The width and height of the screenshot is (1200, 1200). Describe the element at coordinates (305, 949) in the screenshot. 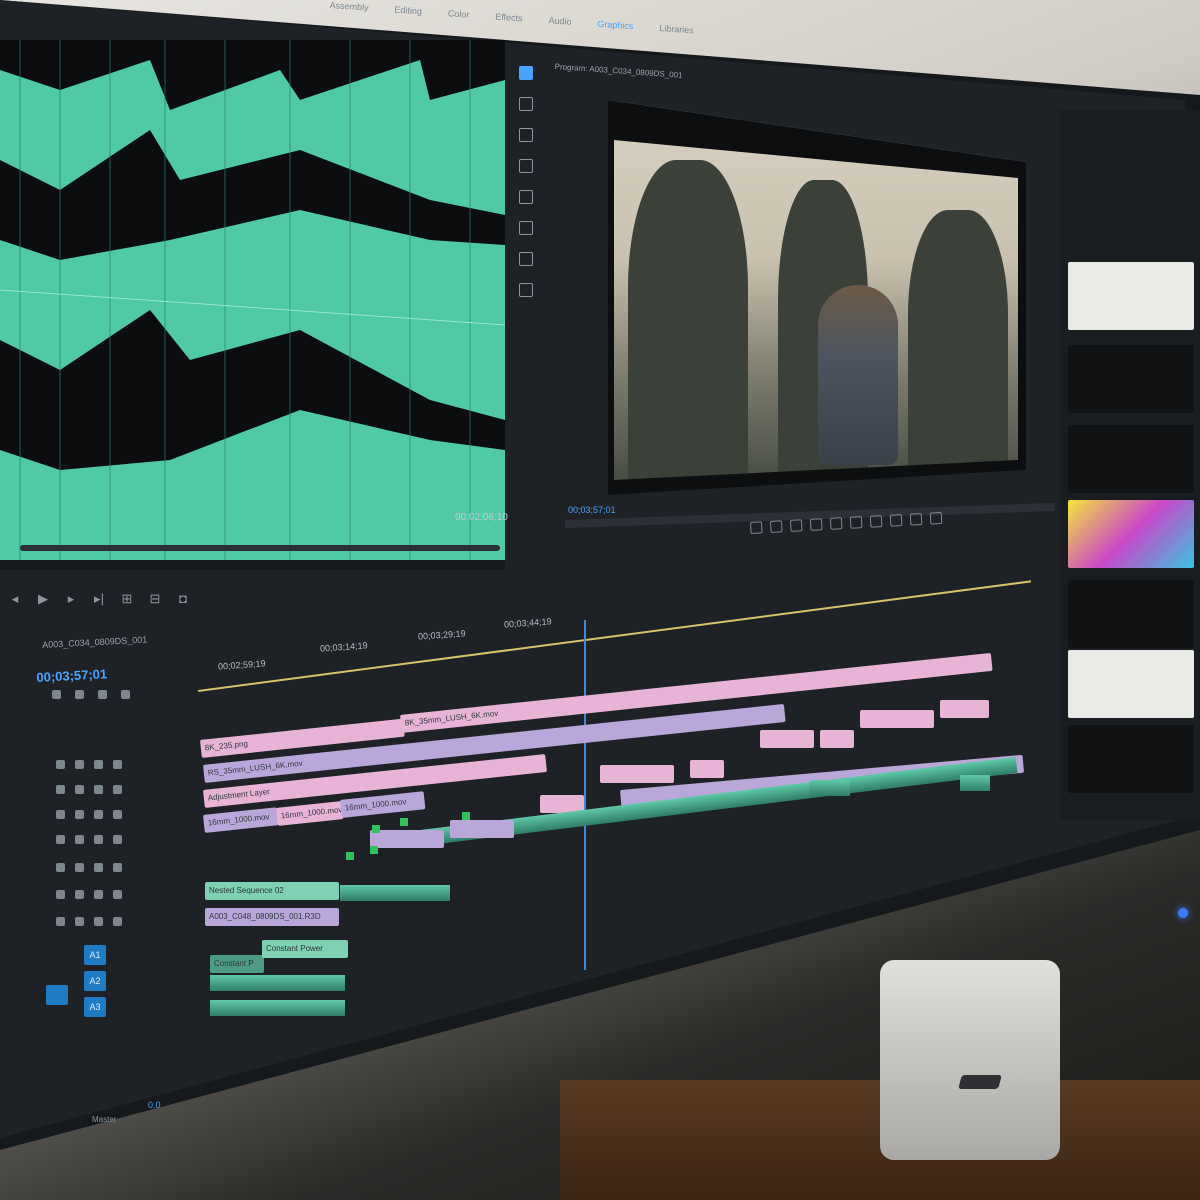

I see `audio-transition: Constant Power` at that location.